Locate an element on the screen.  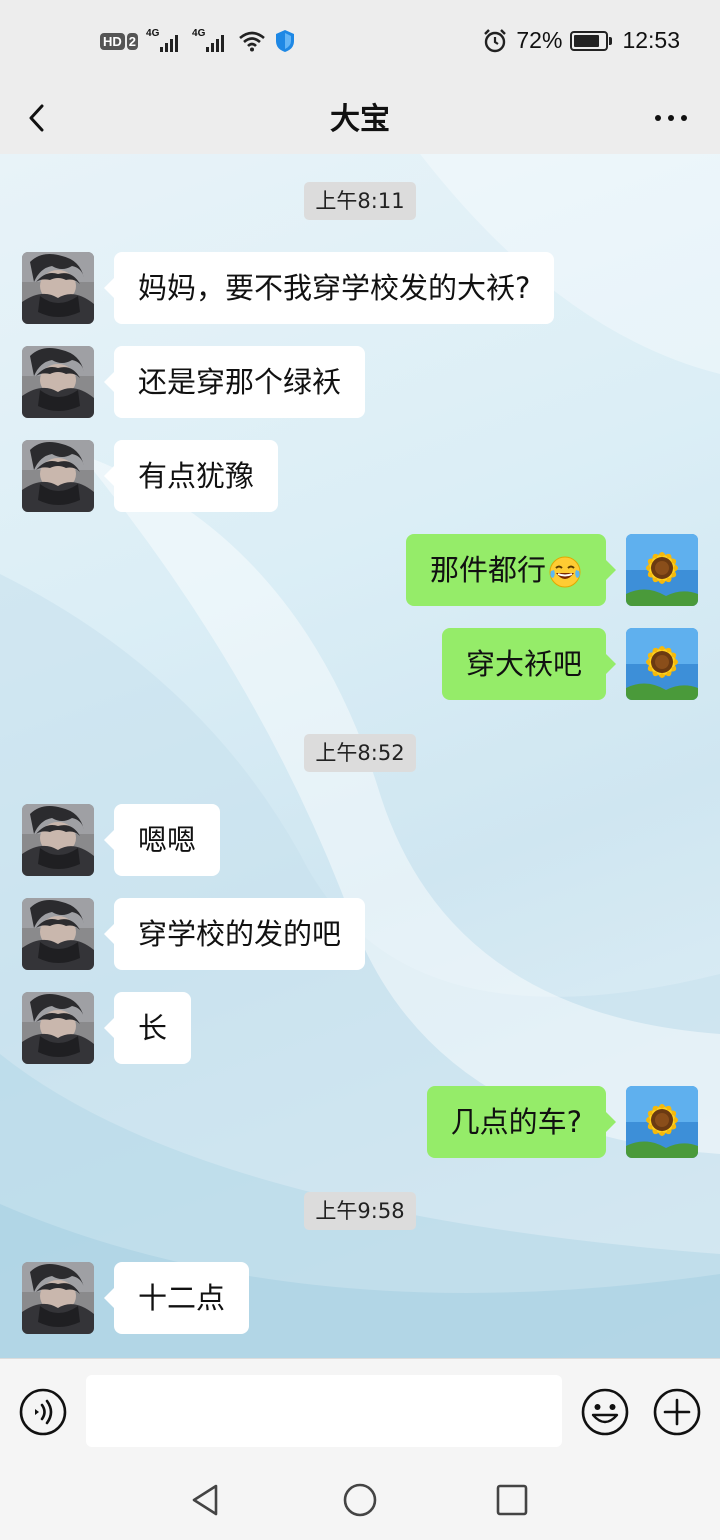
smiley-icon is located at coordinates (605, 1412).